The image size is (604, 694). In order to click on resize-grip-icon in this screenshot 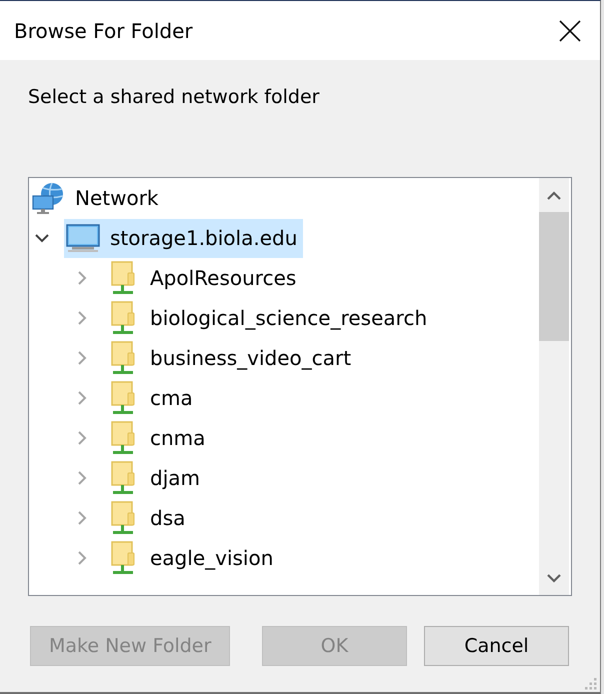, I will do `click(590, 683)`.